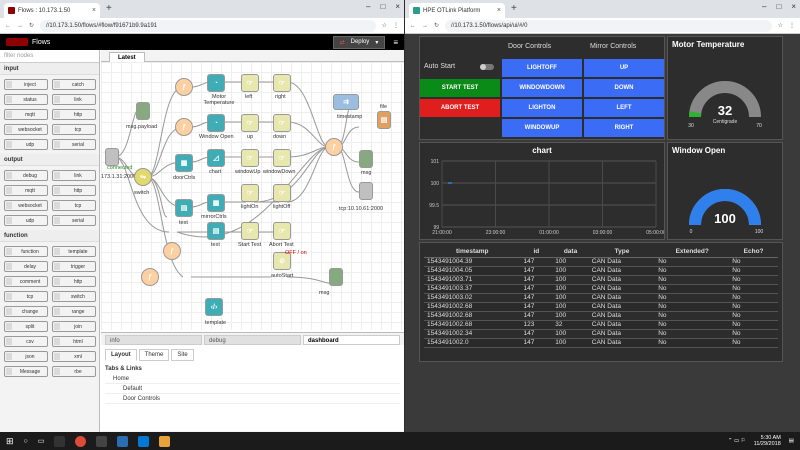  What do you see at coordinates (282, 158) in the screenshot?
I see `window-down-node: ☞` at bounding box center [282, 158].